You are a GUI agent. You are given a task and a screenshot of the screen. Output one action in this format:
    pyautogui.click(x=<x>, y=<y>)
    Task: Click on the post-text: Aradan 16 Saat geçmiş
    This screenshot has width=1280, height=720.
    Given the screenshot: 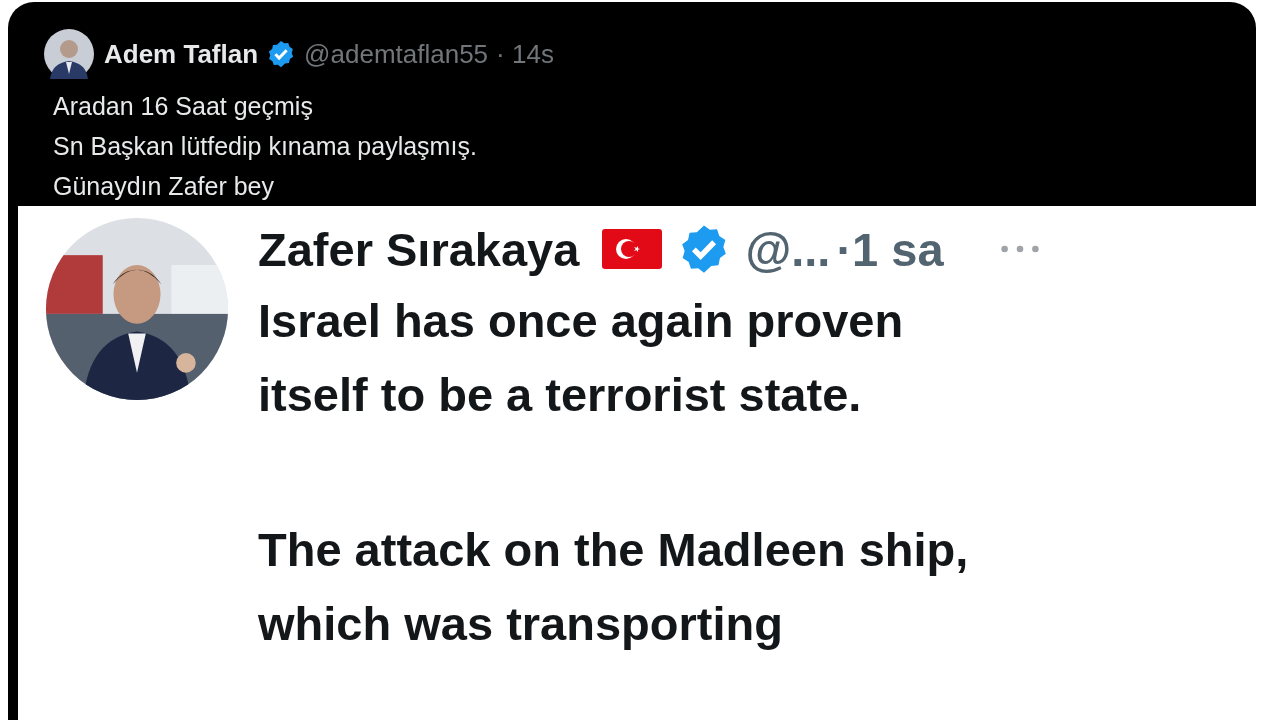 What is the action you would take?
    pyautogui.click(x=183, y=106)
    